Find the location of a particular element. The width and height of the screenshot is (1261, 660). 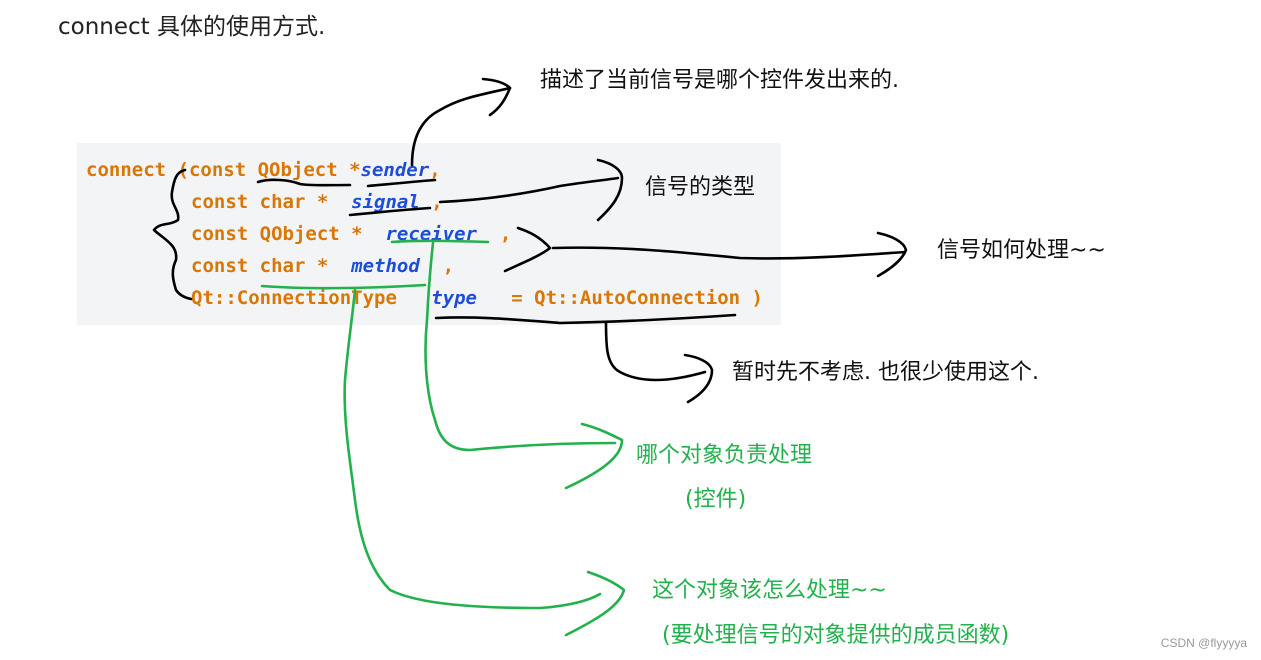

code-line-receiver: const QObject * receiver , is located at coordinates (351, 234).